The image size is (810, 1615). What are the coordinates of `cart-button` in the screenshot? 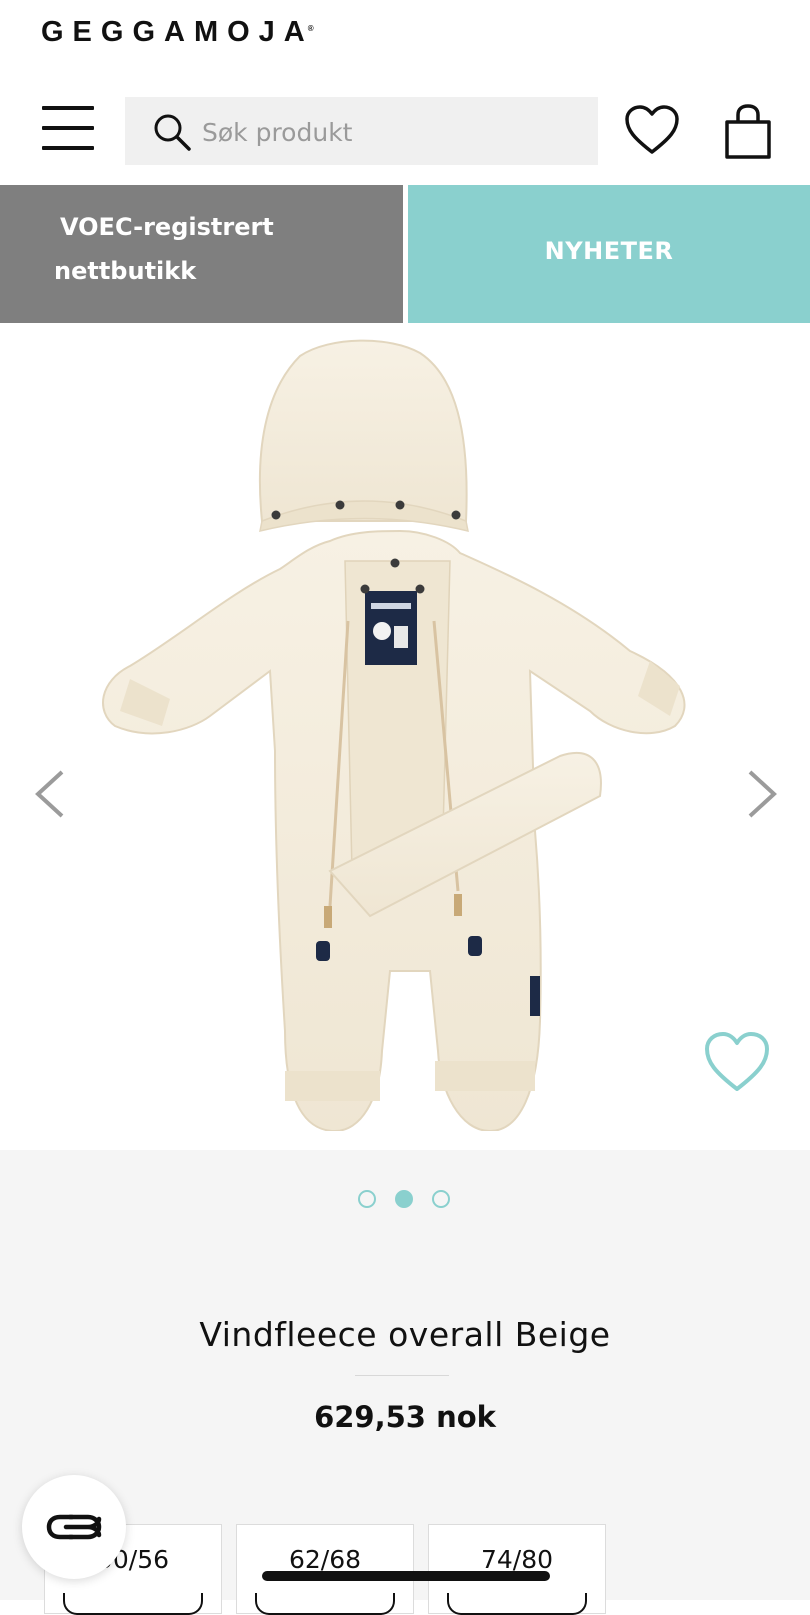 It's located at (748, 132).